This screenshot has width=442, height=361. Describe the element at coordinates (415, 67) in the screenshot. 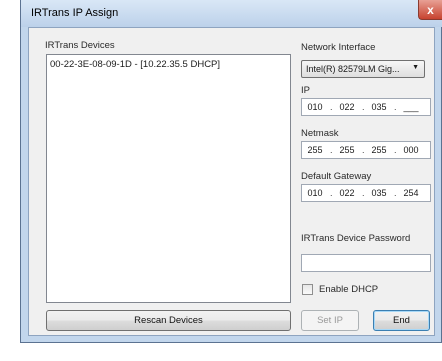

I see `chevron-down-icon: ▼` at that location.